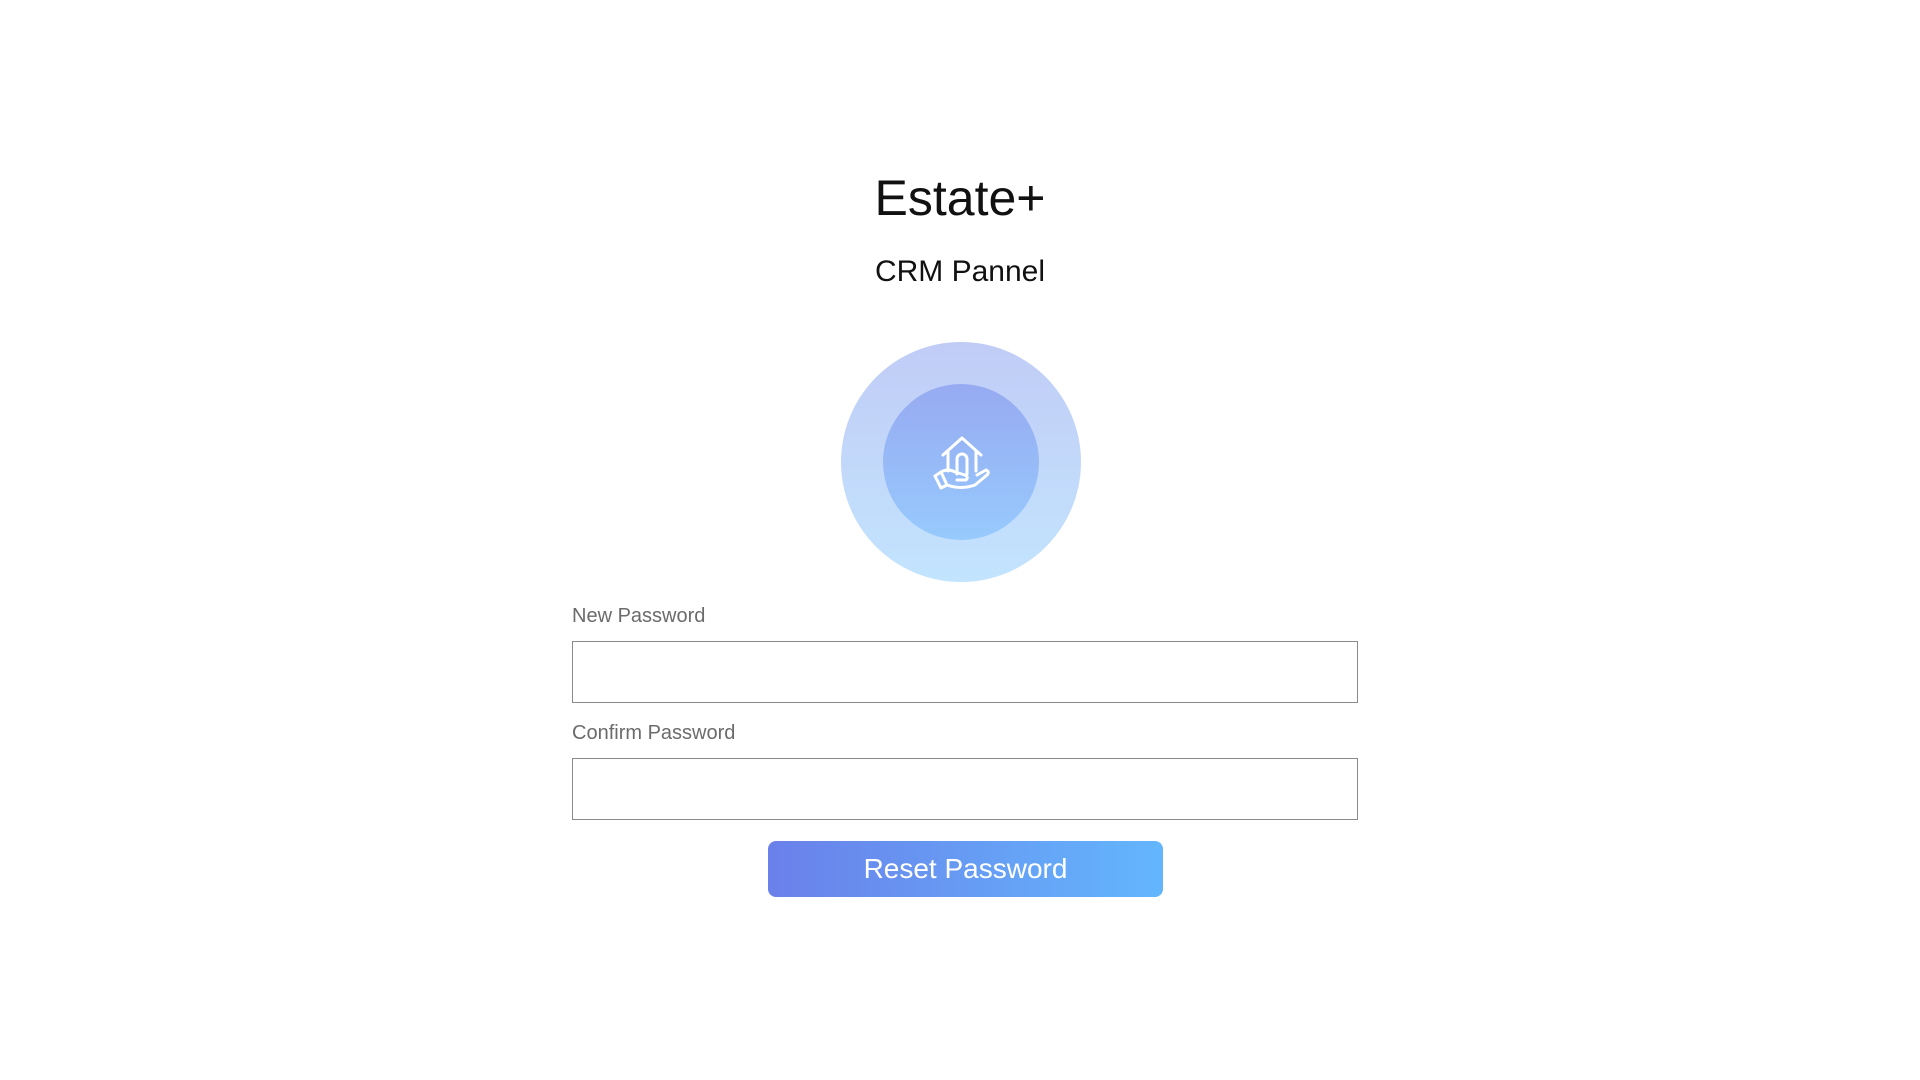 This screenshot has height=1080, width=1920. What do you see at coordinates (639, 616) in the screenshot?
I see `new-password-label: New Password` at bounding box center [639, 616].